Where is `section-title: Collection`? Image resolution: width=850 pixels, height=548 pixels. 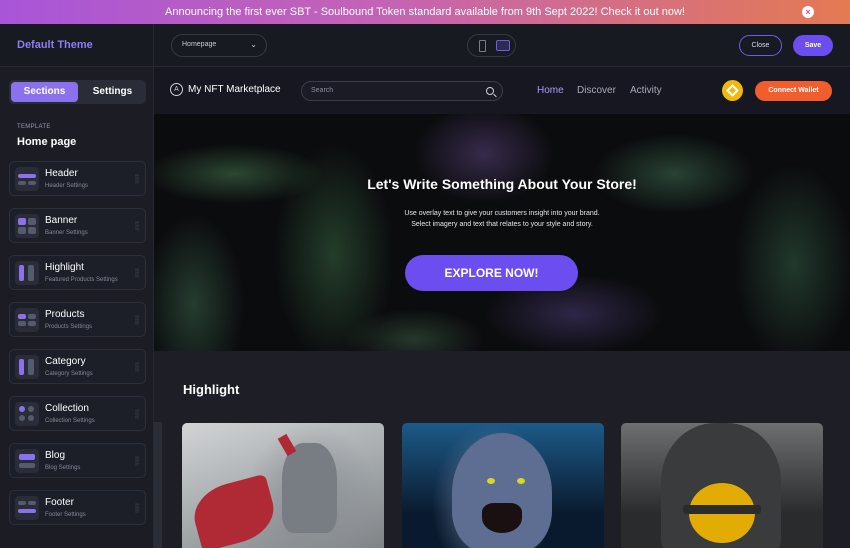 section-title: Collection is located at coordinates (67, 408).